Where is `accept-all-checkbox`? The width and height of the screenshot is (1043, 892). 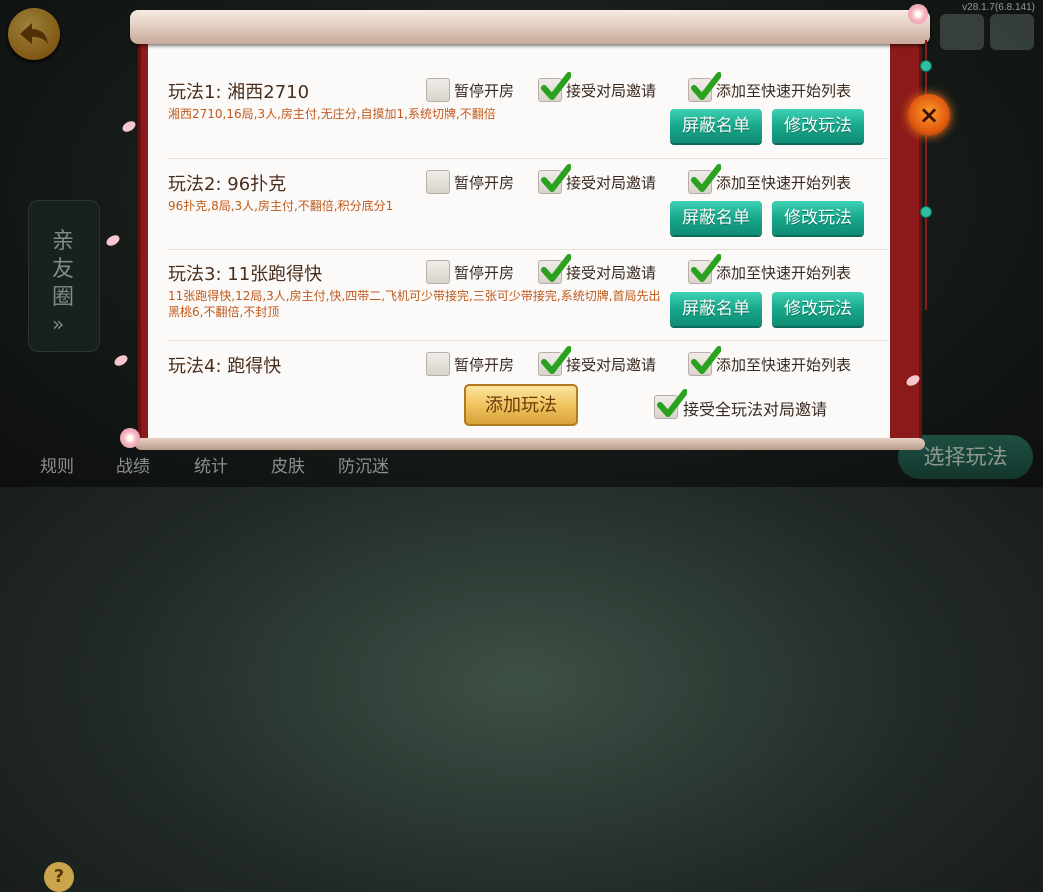
accept-all-checkbox is located at coordinates (670, 404).